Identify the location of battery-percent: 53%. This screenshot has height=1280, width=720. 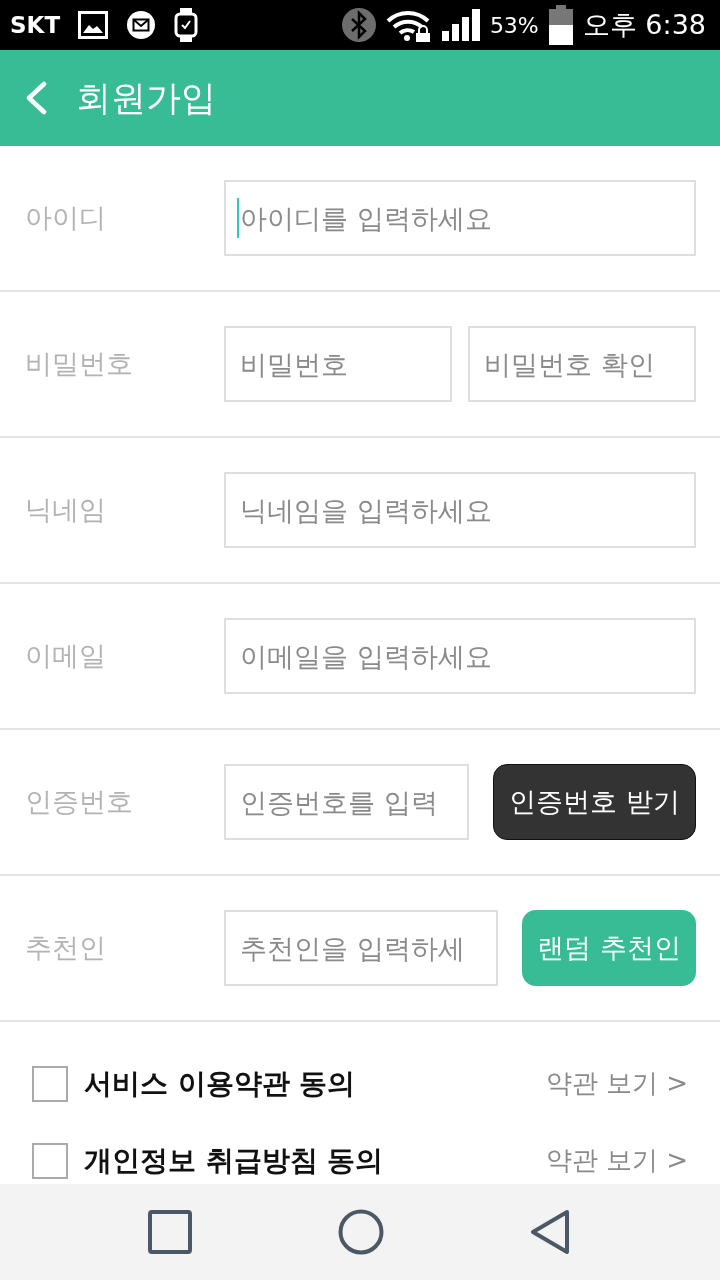
(514, 25).